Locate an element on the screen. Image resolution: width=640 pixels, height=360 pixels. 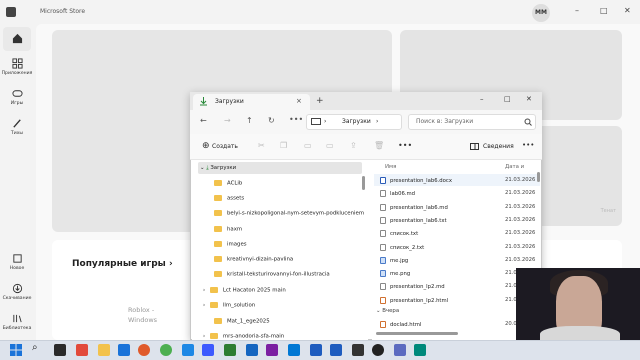
nav-library: Библиотека is located at coordinates (17, 322).